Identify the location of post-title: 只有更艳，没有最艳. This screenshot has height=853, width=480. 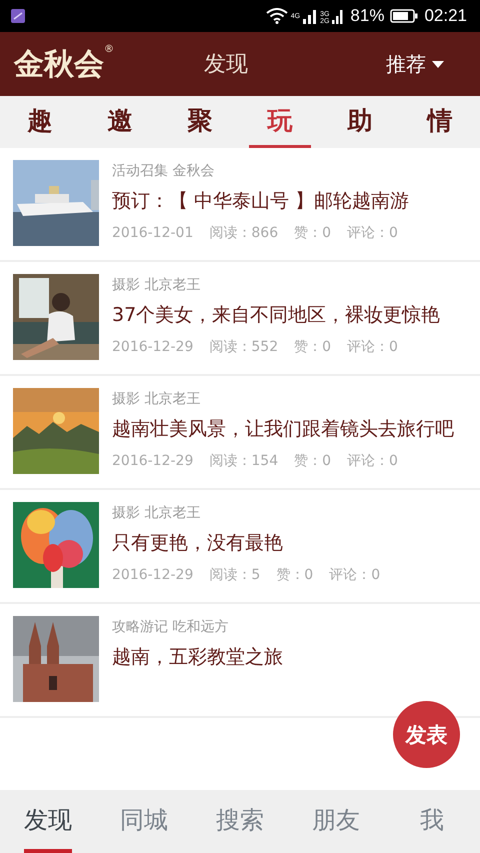
(198, 543).